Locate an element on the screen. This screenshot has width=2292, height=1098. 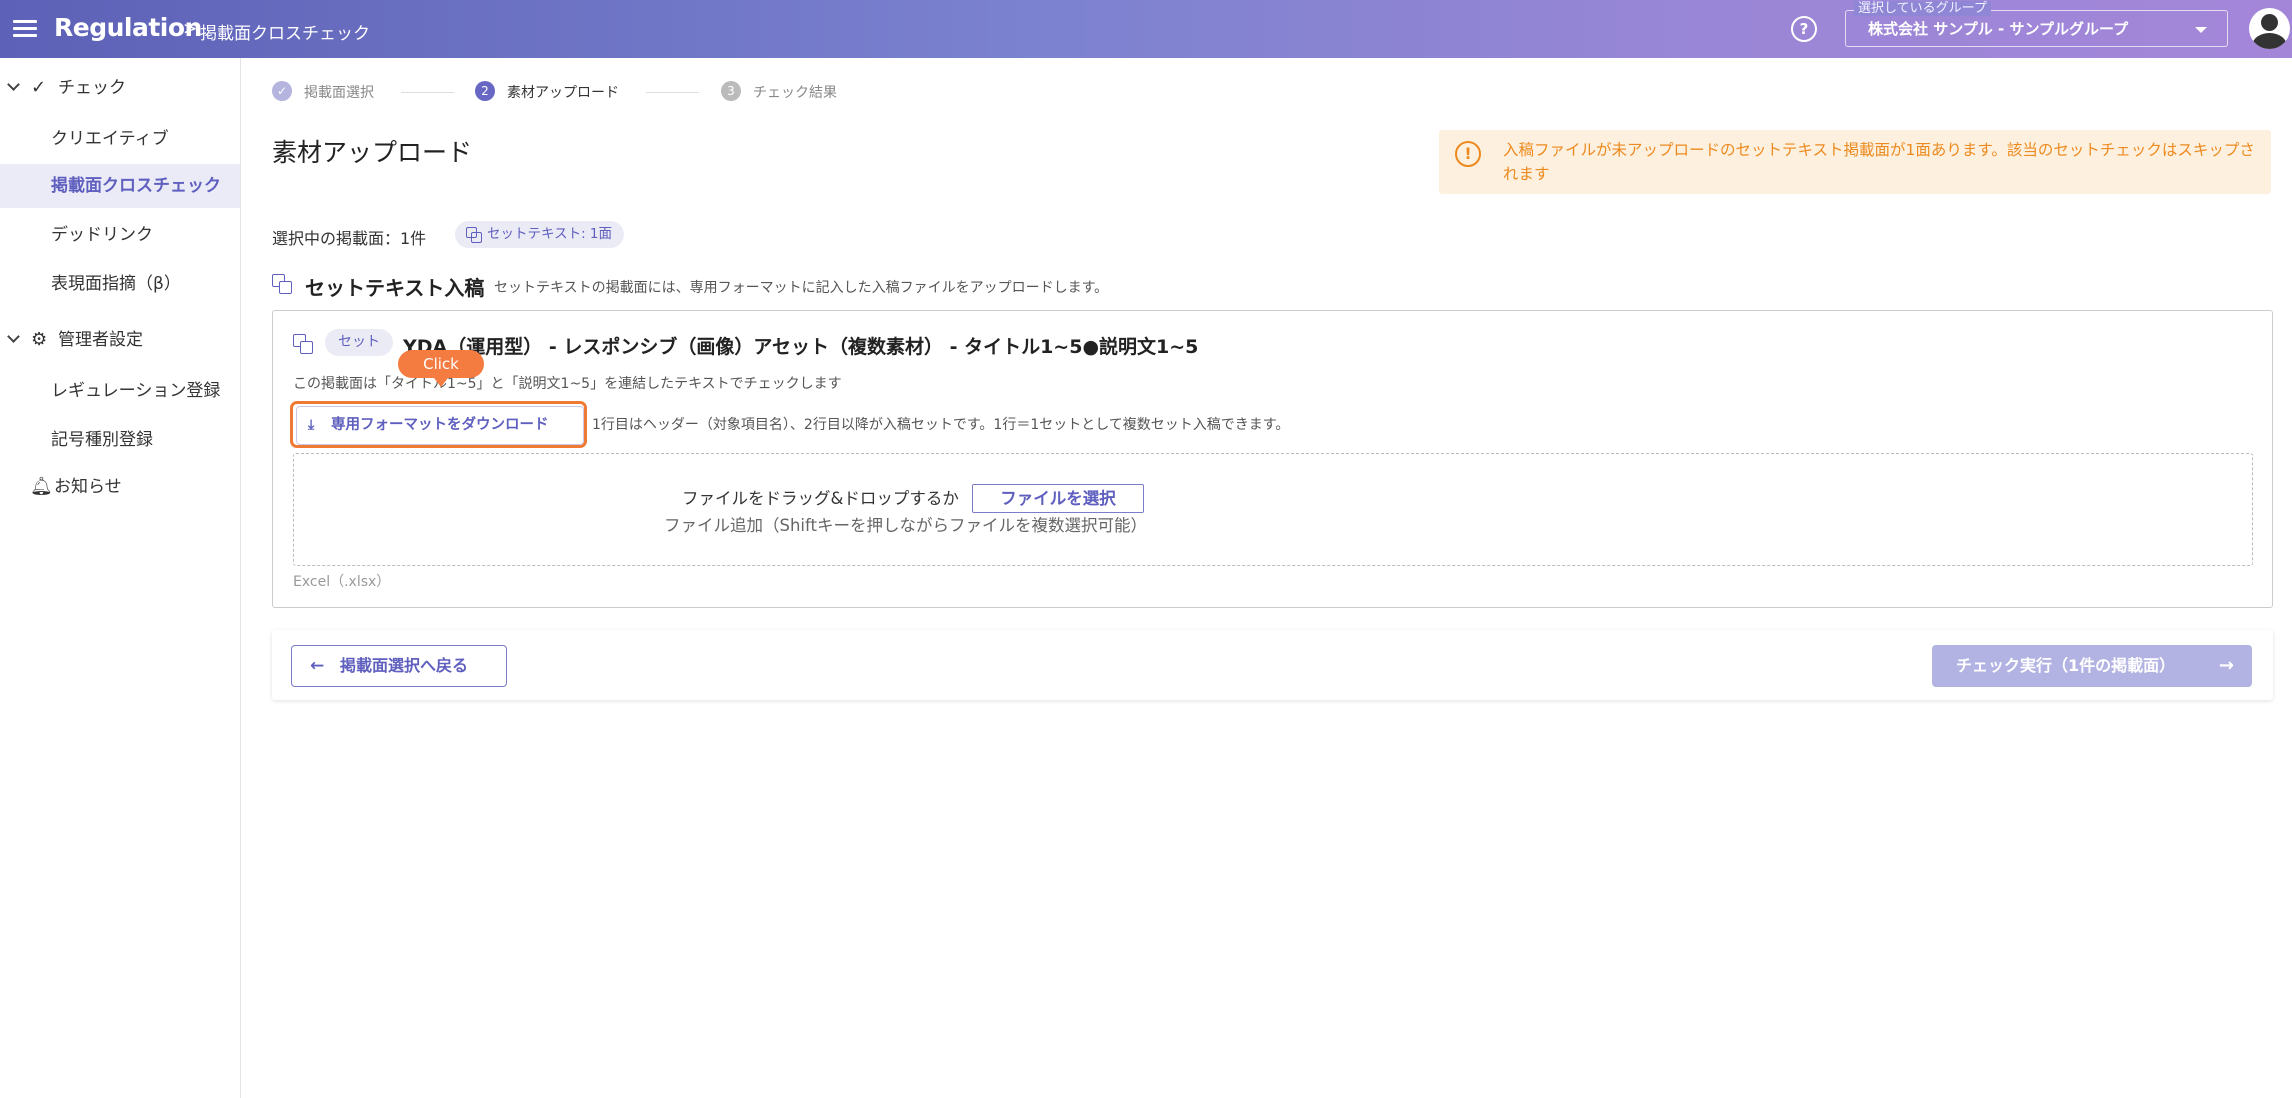
sidebar-item-label: お知らせ is located at coordinates (88, 487).